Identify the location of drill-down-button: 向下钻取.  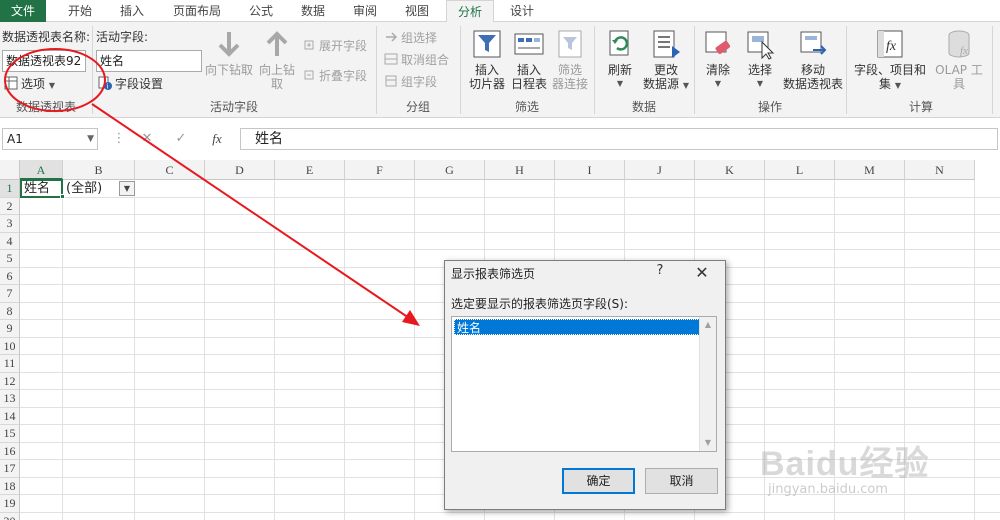
(229, 52).